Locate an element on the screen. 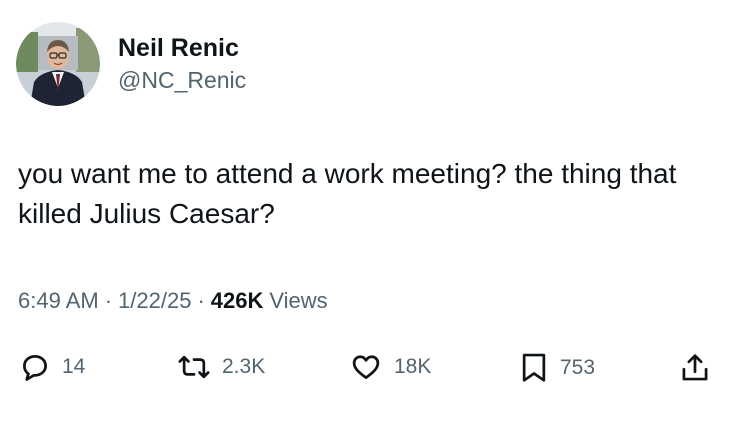 The height and width of the screenshot is (430, 740). reply-icon is located at coordinates (35, 368).